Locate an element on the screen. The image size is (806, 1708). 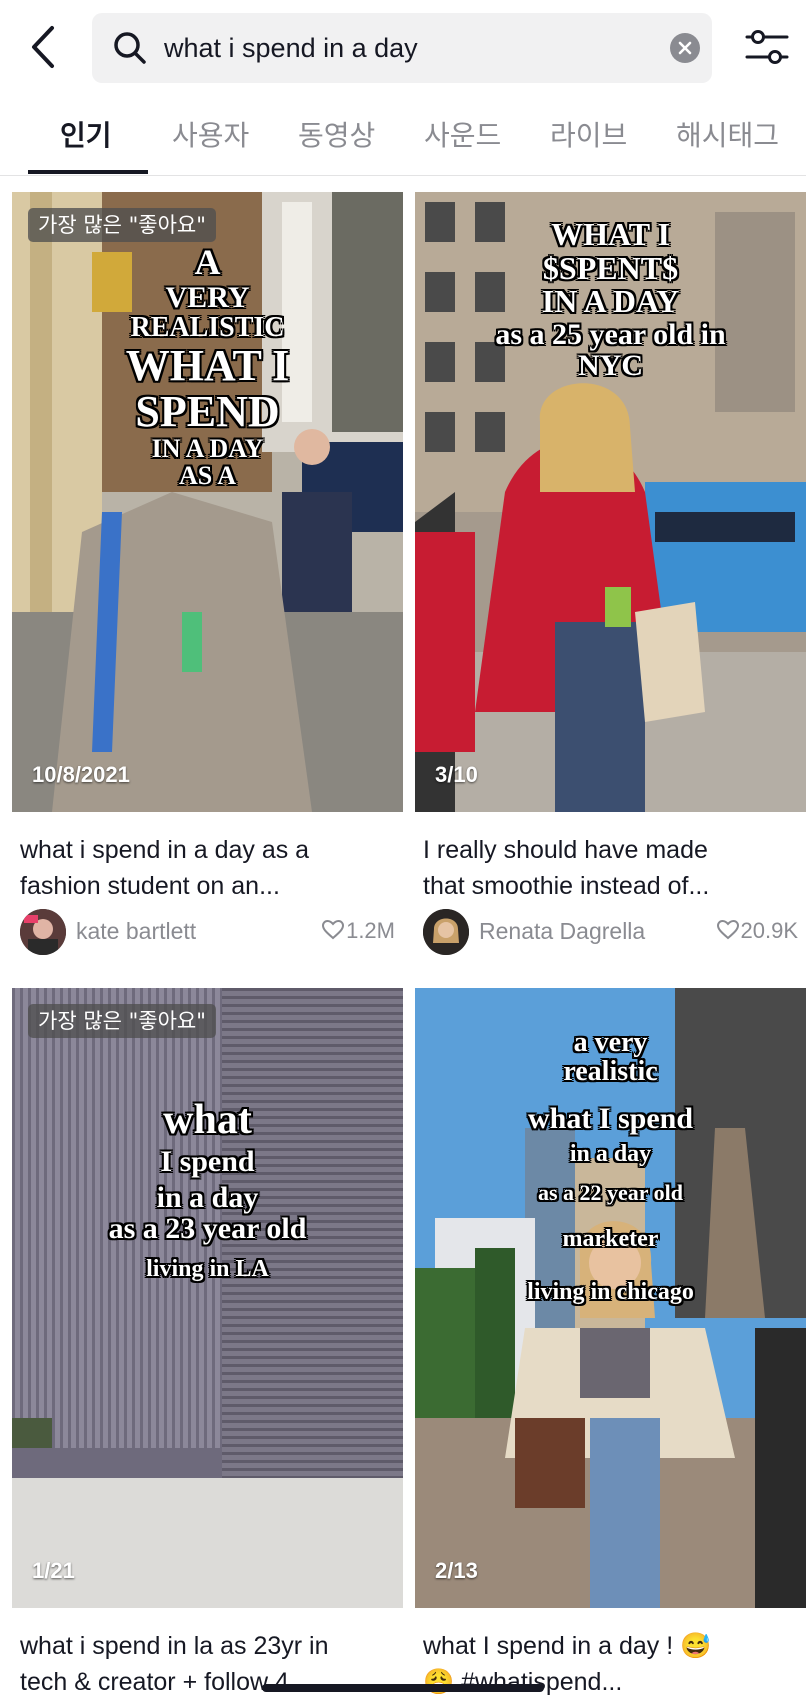
like-count: 1.2M is located at coordinates (358, 931).